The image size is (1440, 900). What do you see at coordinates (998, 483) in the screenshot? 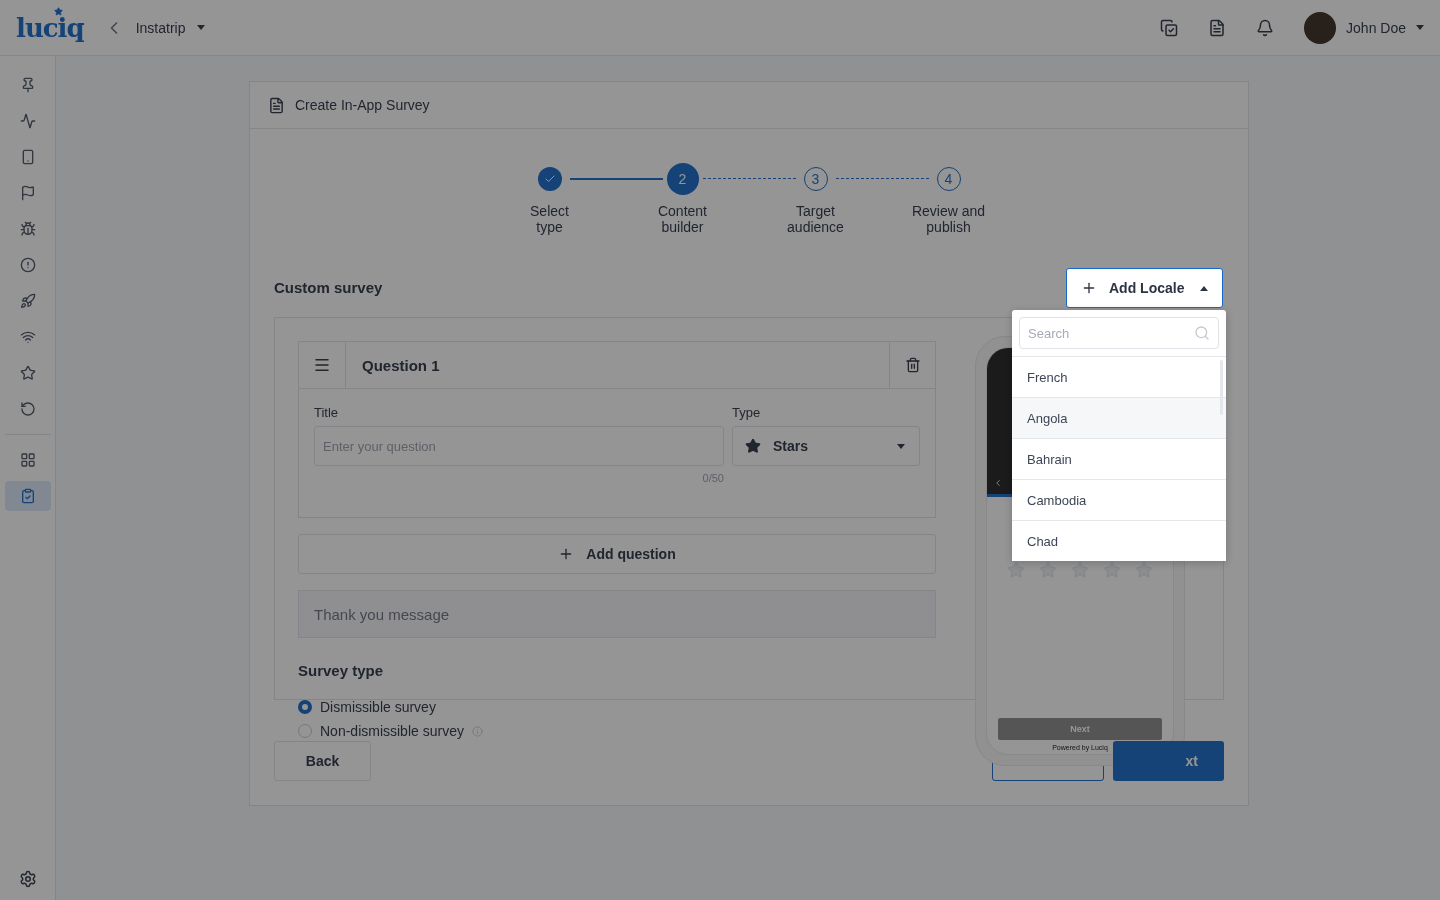
I see `back-icon` at bounding box center [998, 483].